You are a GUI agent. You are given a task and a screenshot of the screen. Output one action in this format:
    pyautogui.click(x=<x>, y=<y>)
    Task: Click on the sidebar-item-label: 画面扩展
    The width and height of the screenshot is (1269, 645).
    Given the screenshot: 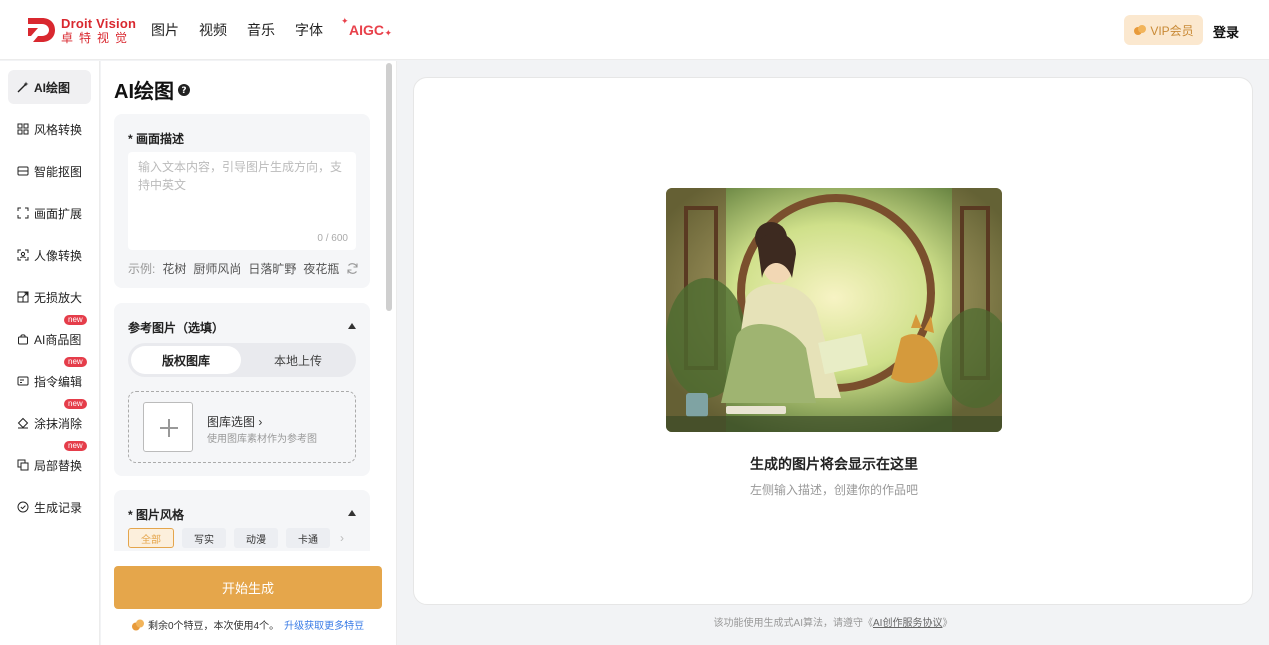 What is the action you would take?
    pyautogui.click(x=58, y=213)
    